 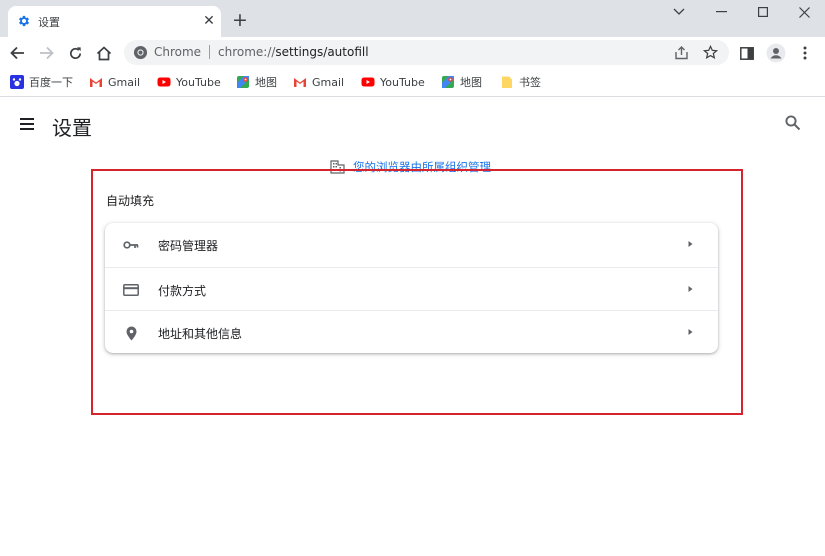 What do you see at coordinates (130, 201) in the screenshot?
I see `section-title-autofill: 自动填充` at bounding box center [130, 201].